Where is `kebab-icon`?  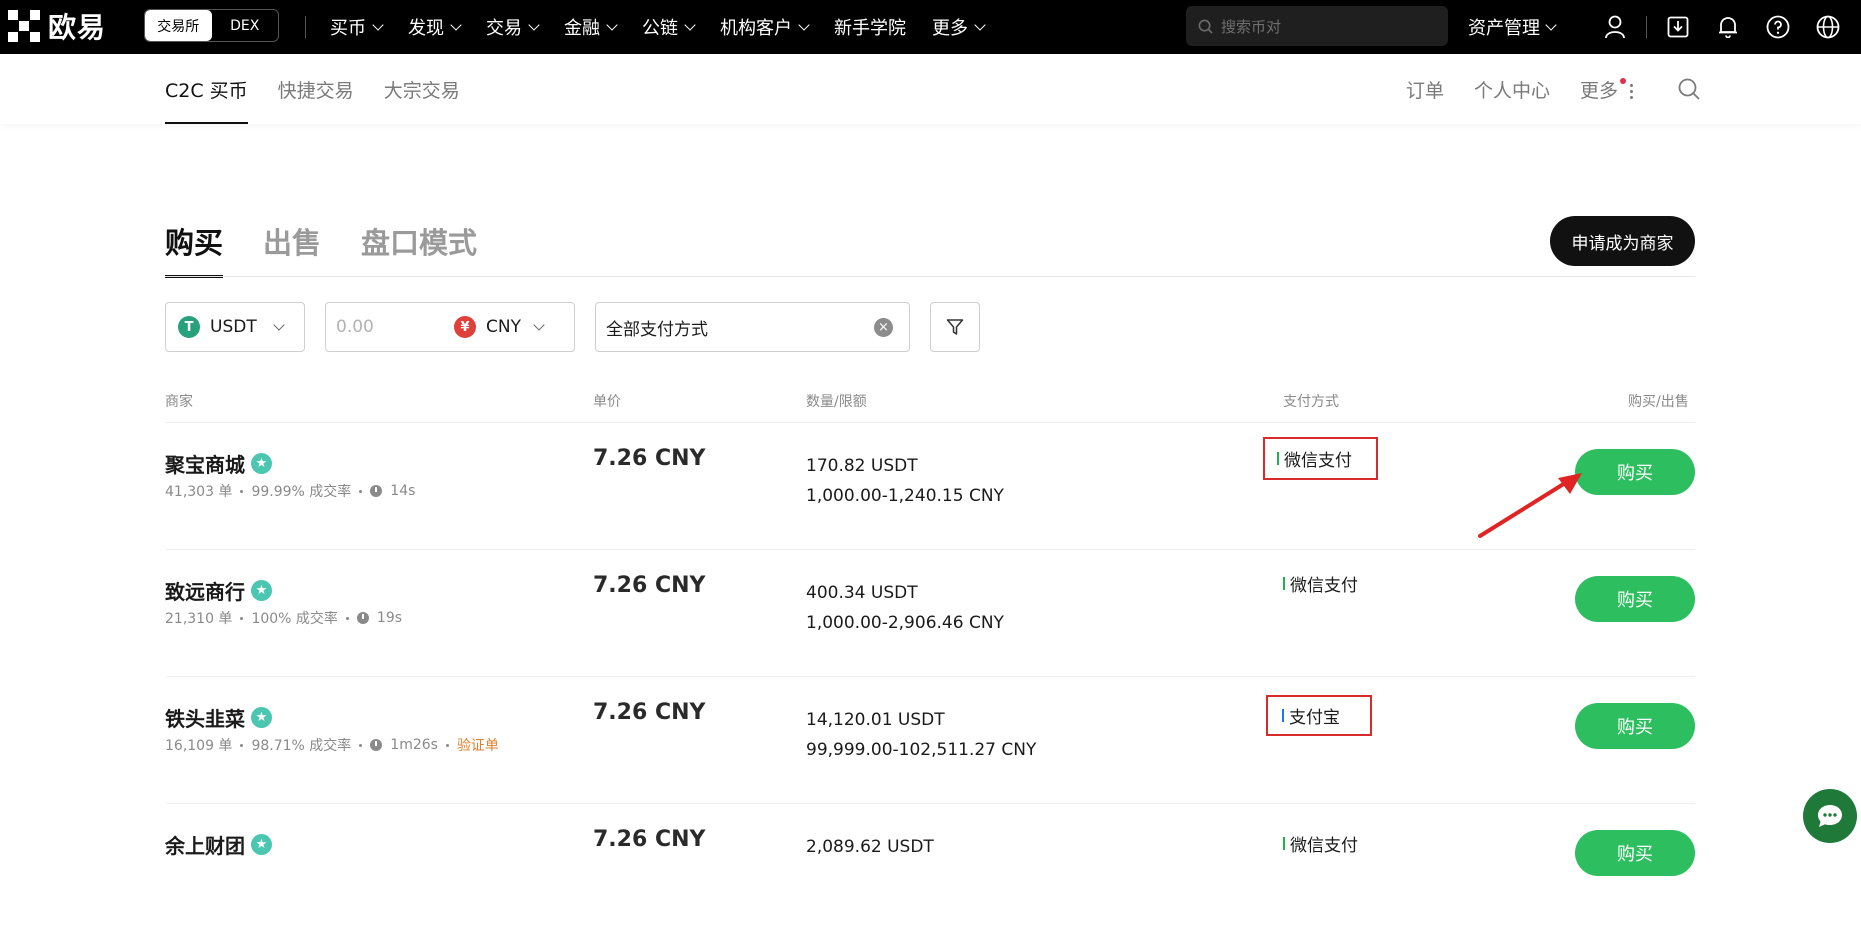
kebab-icon is located at coordinates (1631, 91).